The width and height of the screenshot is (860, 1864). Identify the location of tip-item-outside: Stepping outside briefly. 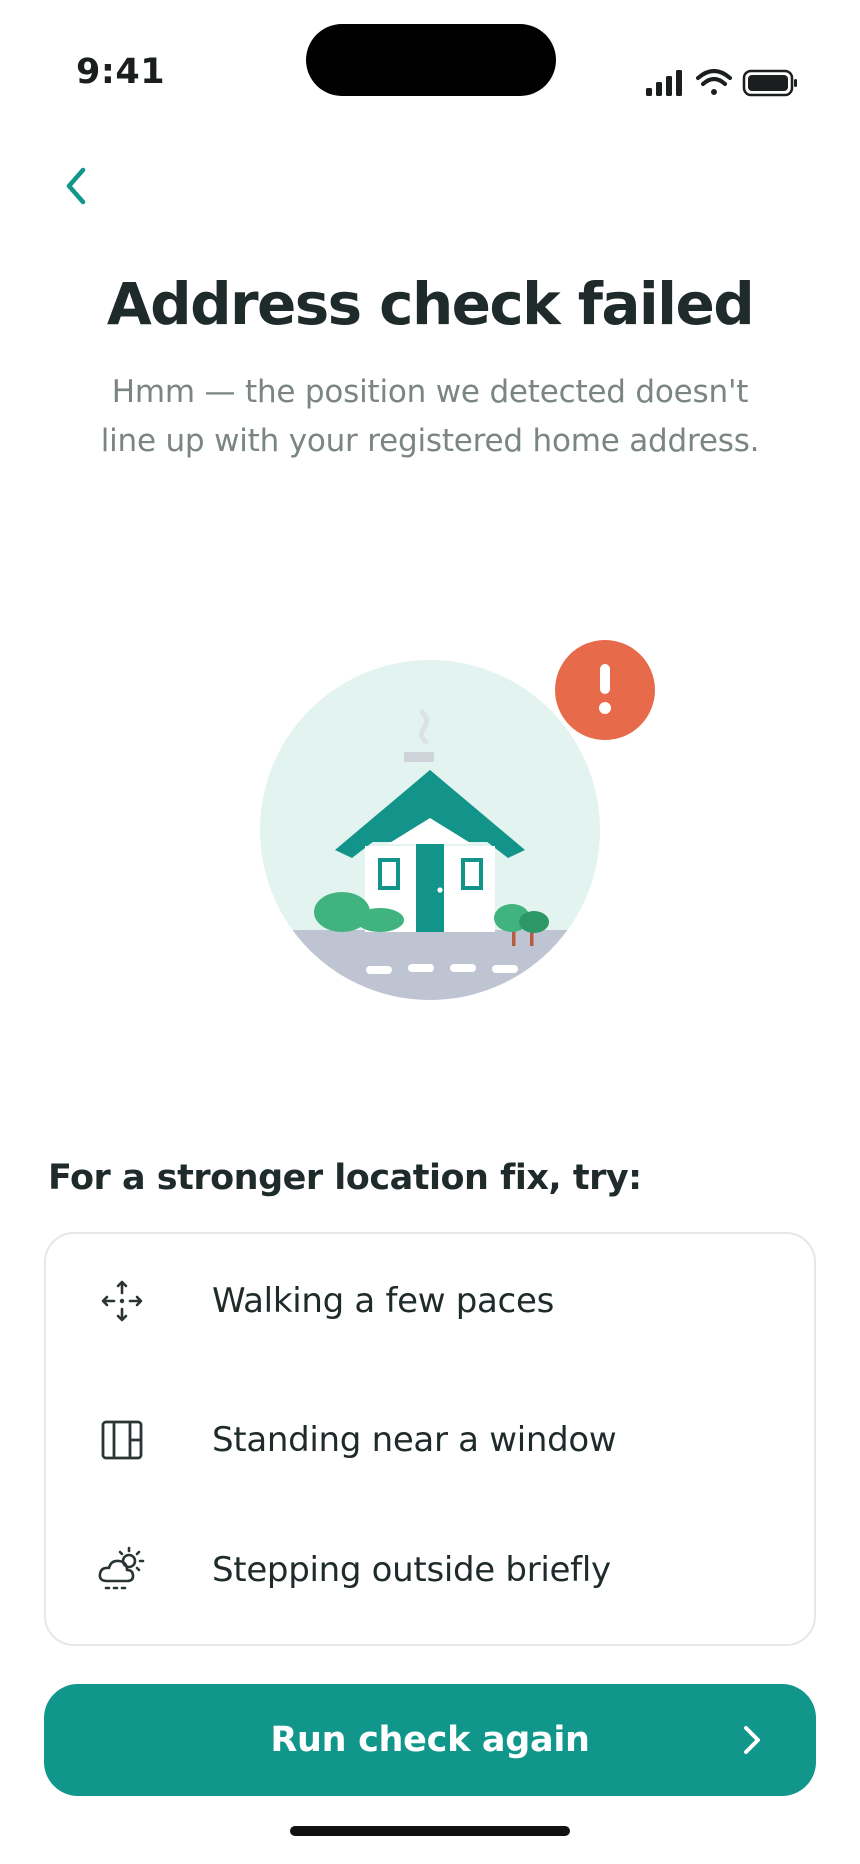
(430, 1570).